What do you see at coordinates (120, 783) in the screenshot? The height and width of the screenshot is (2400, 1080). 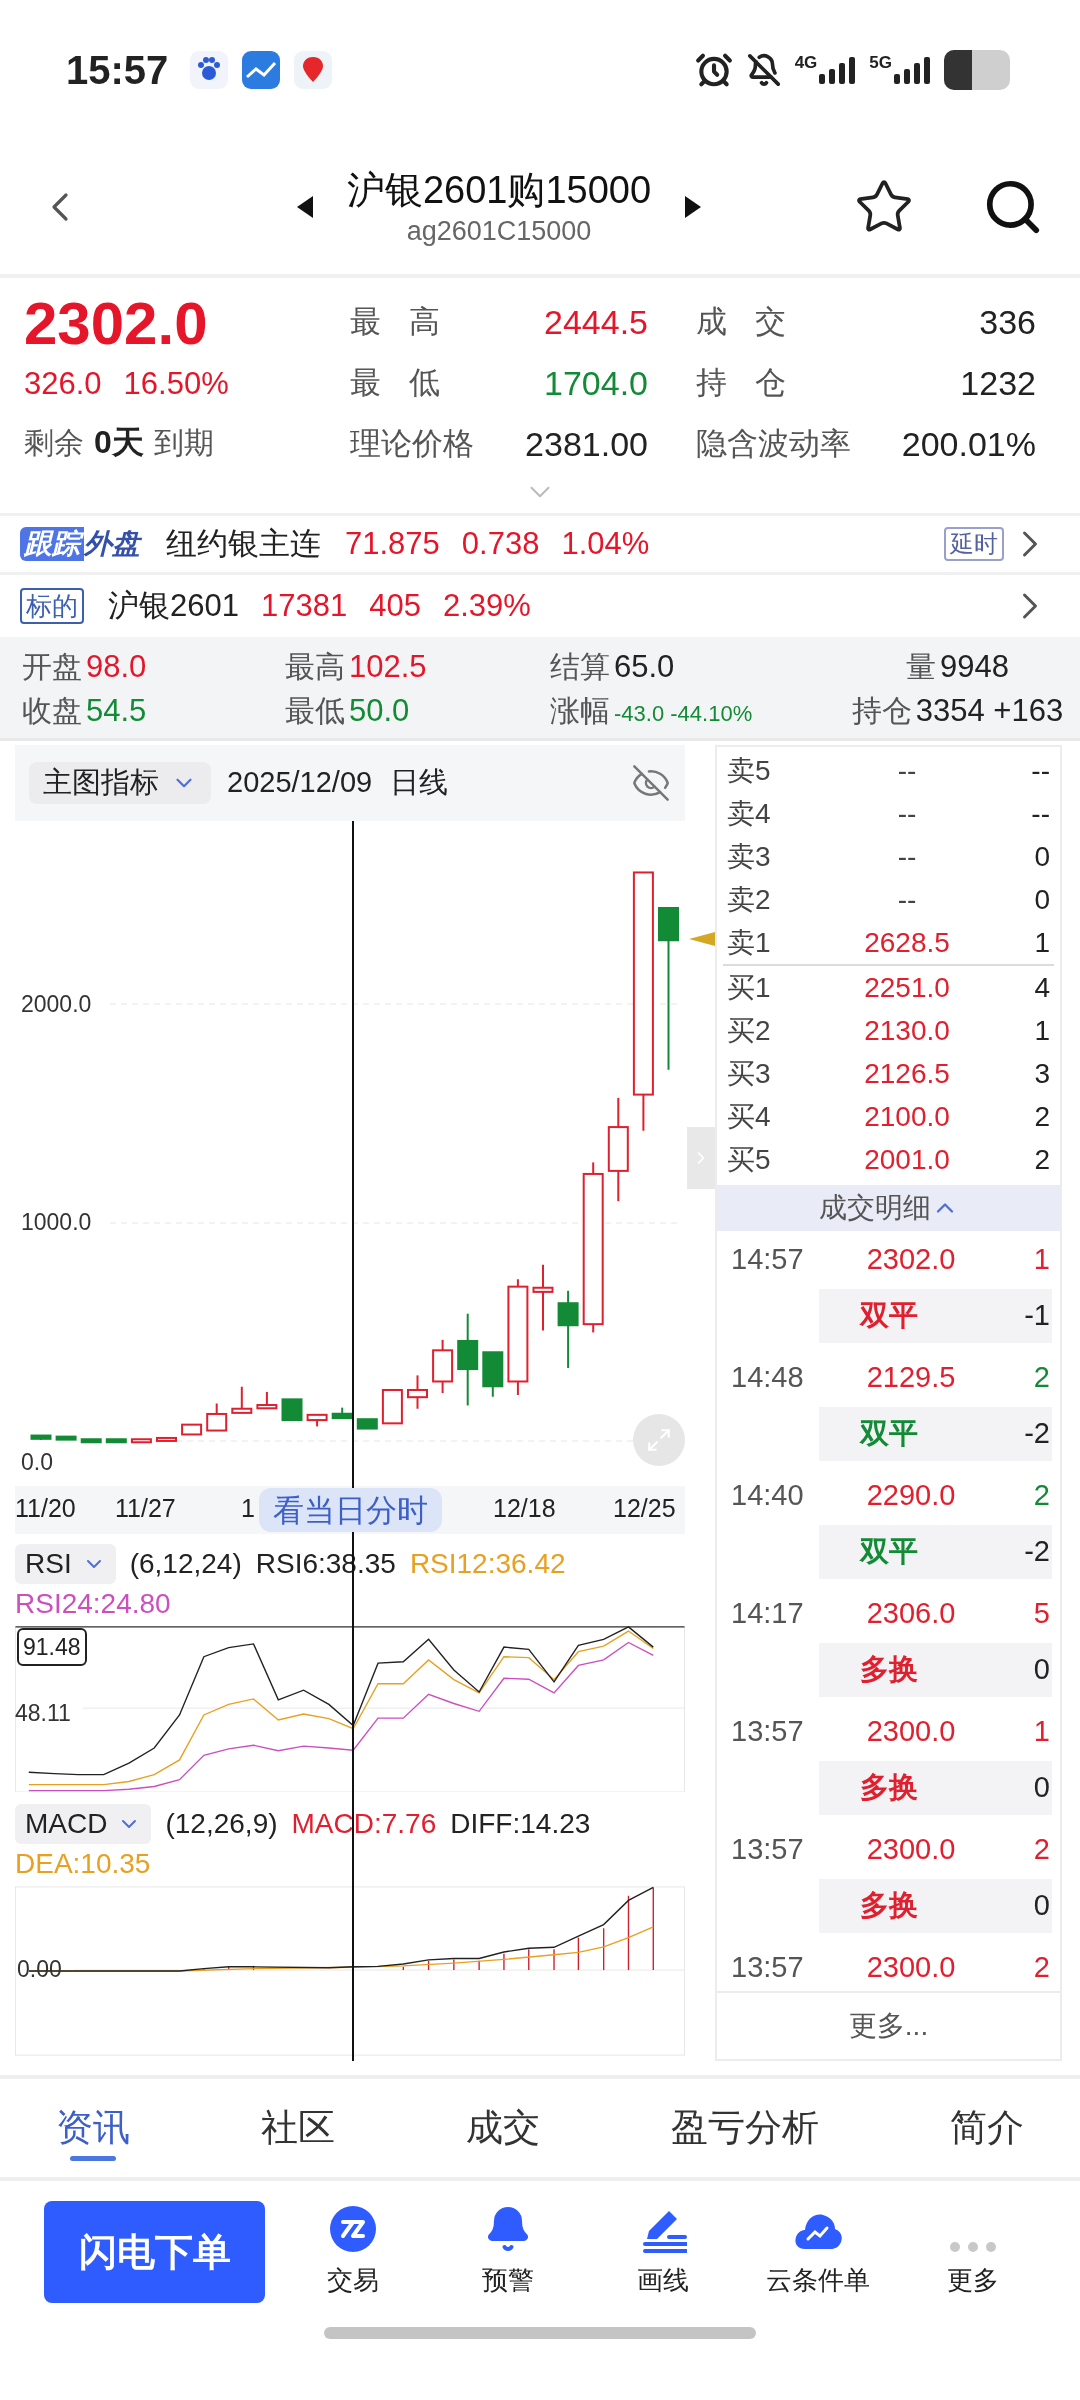 I see `indicator-menu: 主图指标` at bounding box center [120, 783].